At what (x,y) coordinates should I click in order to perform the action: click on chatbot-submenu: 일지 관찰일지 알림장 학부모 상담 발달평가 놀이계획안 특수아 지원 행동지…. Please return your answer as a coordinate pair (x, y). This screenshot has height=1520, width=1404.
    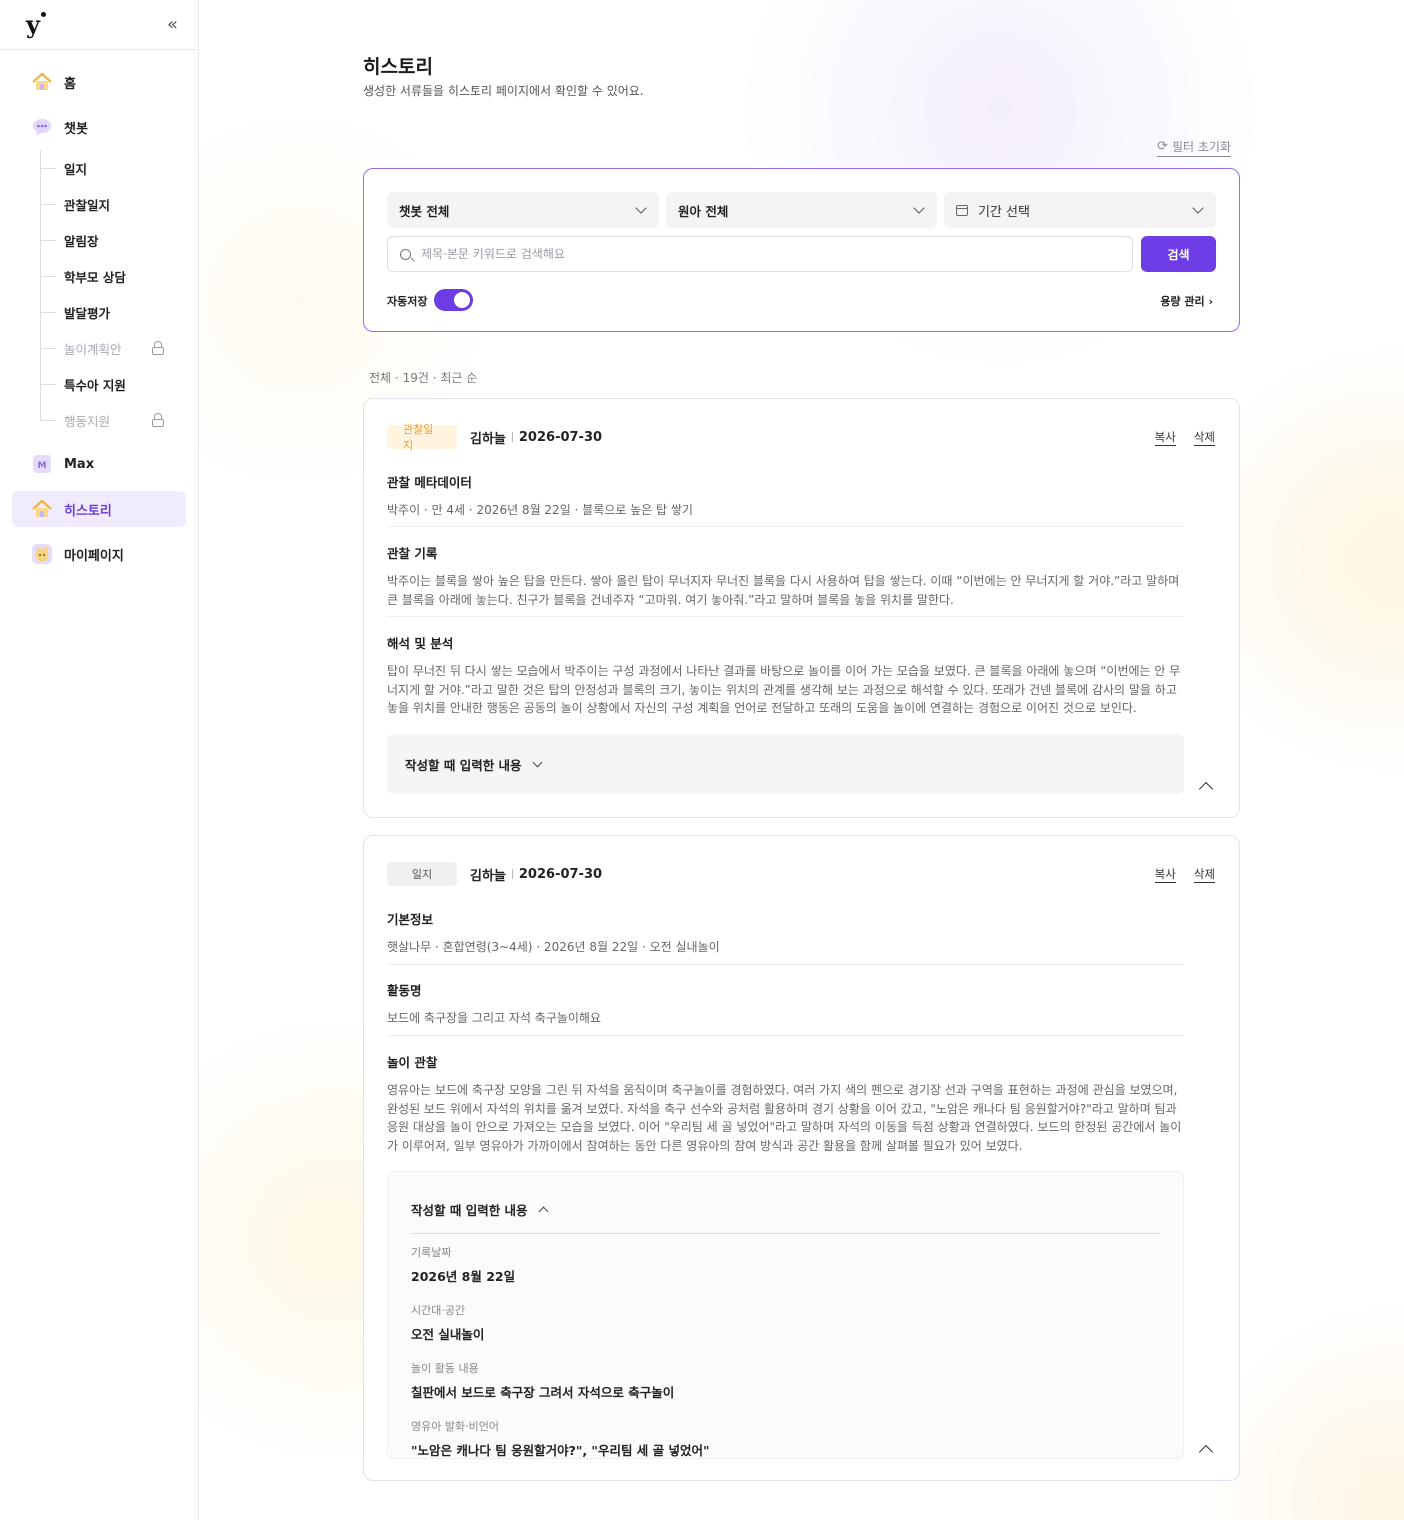
    Looking at the image, I should click on (119, 294).